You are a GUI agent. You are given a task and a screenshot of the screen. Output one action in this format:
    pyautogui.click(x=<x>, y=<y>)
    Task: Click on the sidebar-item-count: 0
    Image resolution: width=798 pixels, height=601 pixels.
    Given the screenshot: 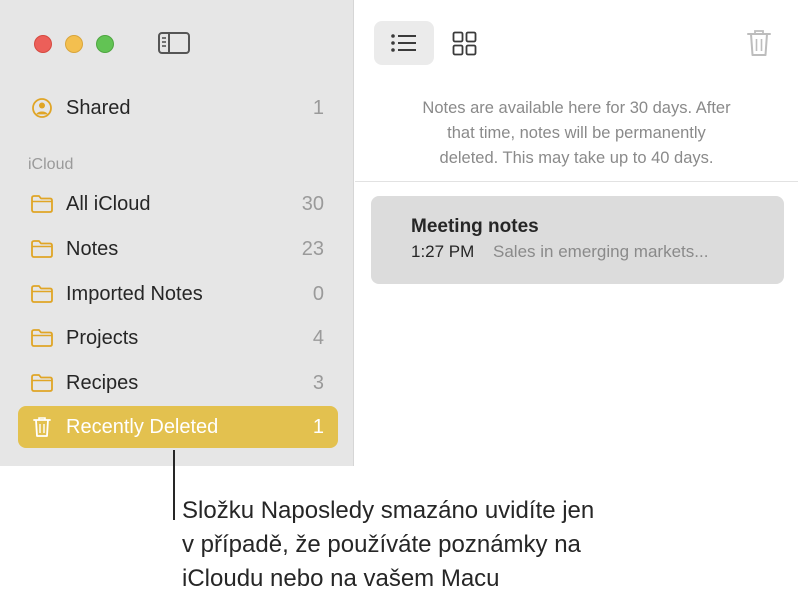 What is the action you would take?
    pyautogui.click(x=318, y=294)
    